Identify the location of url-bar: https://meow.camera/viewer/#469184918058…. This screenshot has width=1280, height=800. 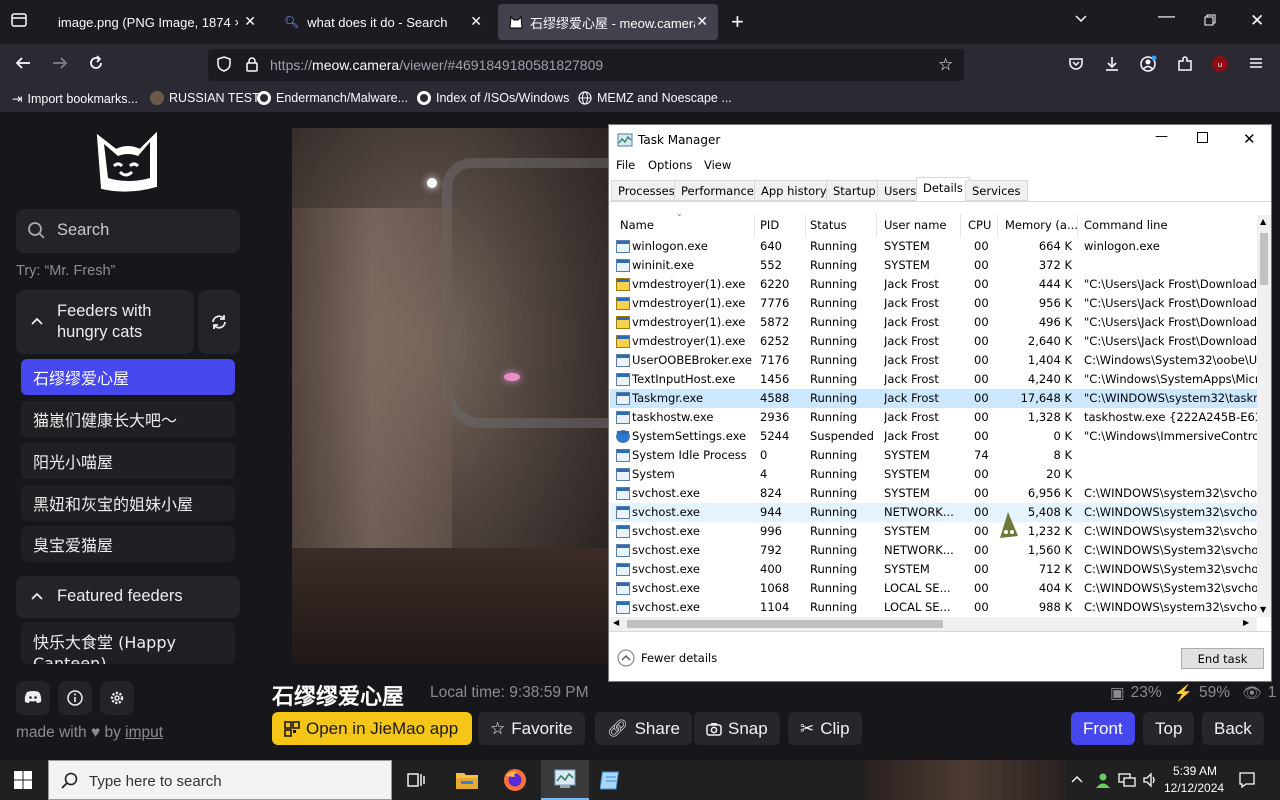
(586, 65).